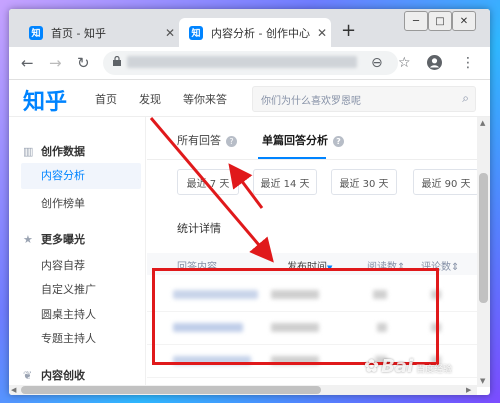 The width and height of the screenshot is (500, 403). What do you see at coordinates (372, 366) in the screenshot?
I see `paw-icon: ✿` at bounding box center [372, 366].